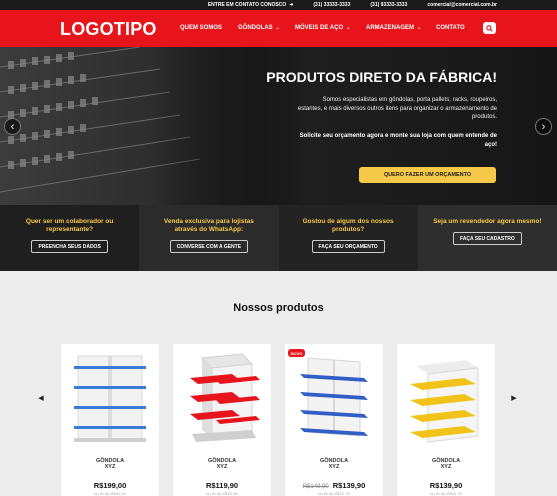 This screenshot has width=557, height=496. What do you see at coordinates (331, 5) in the screenshot?
I see `phone-1: (31) 33333-3333` at bounding box center [331, 5].